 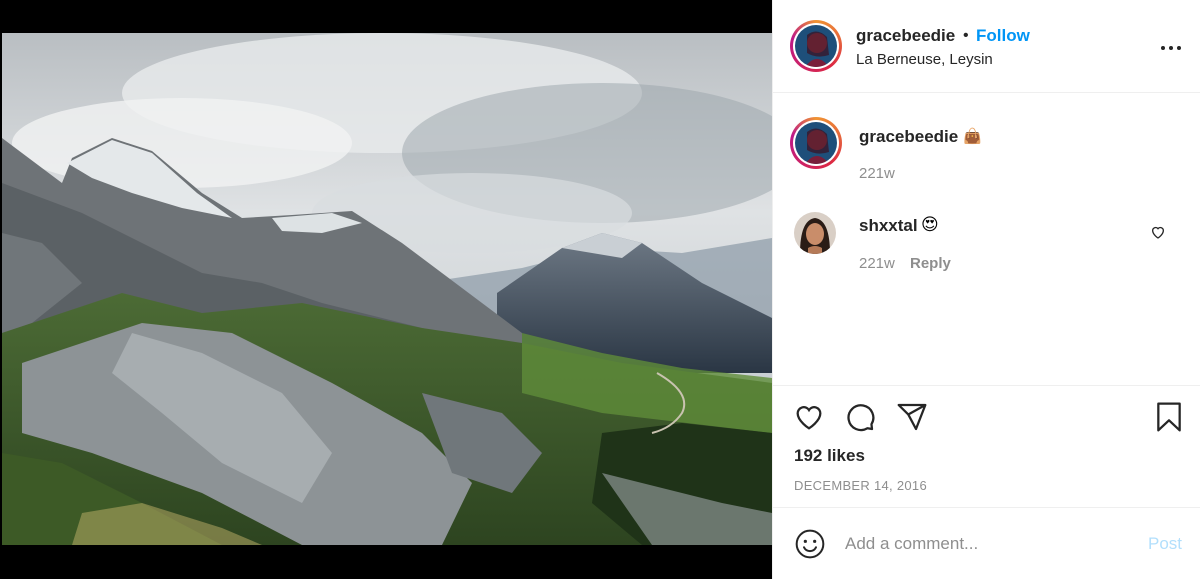 I want to click on author-avatar, so click(x=816, y=46).